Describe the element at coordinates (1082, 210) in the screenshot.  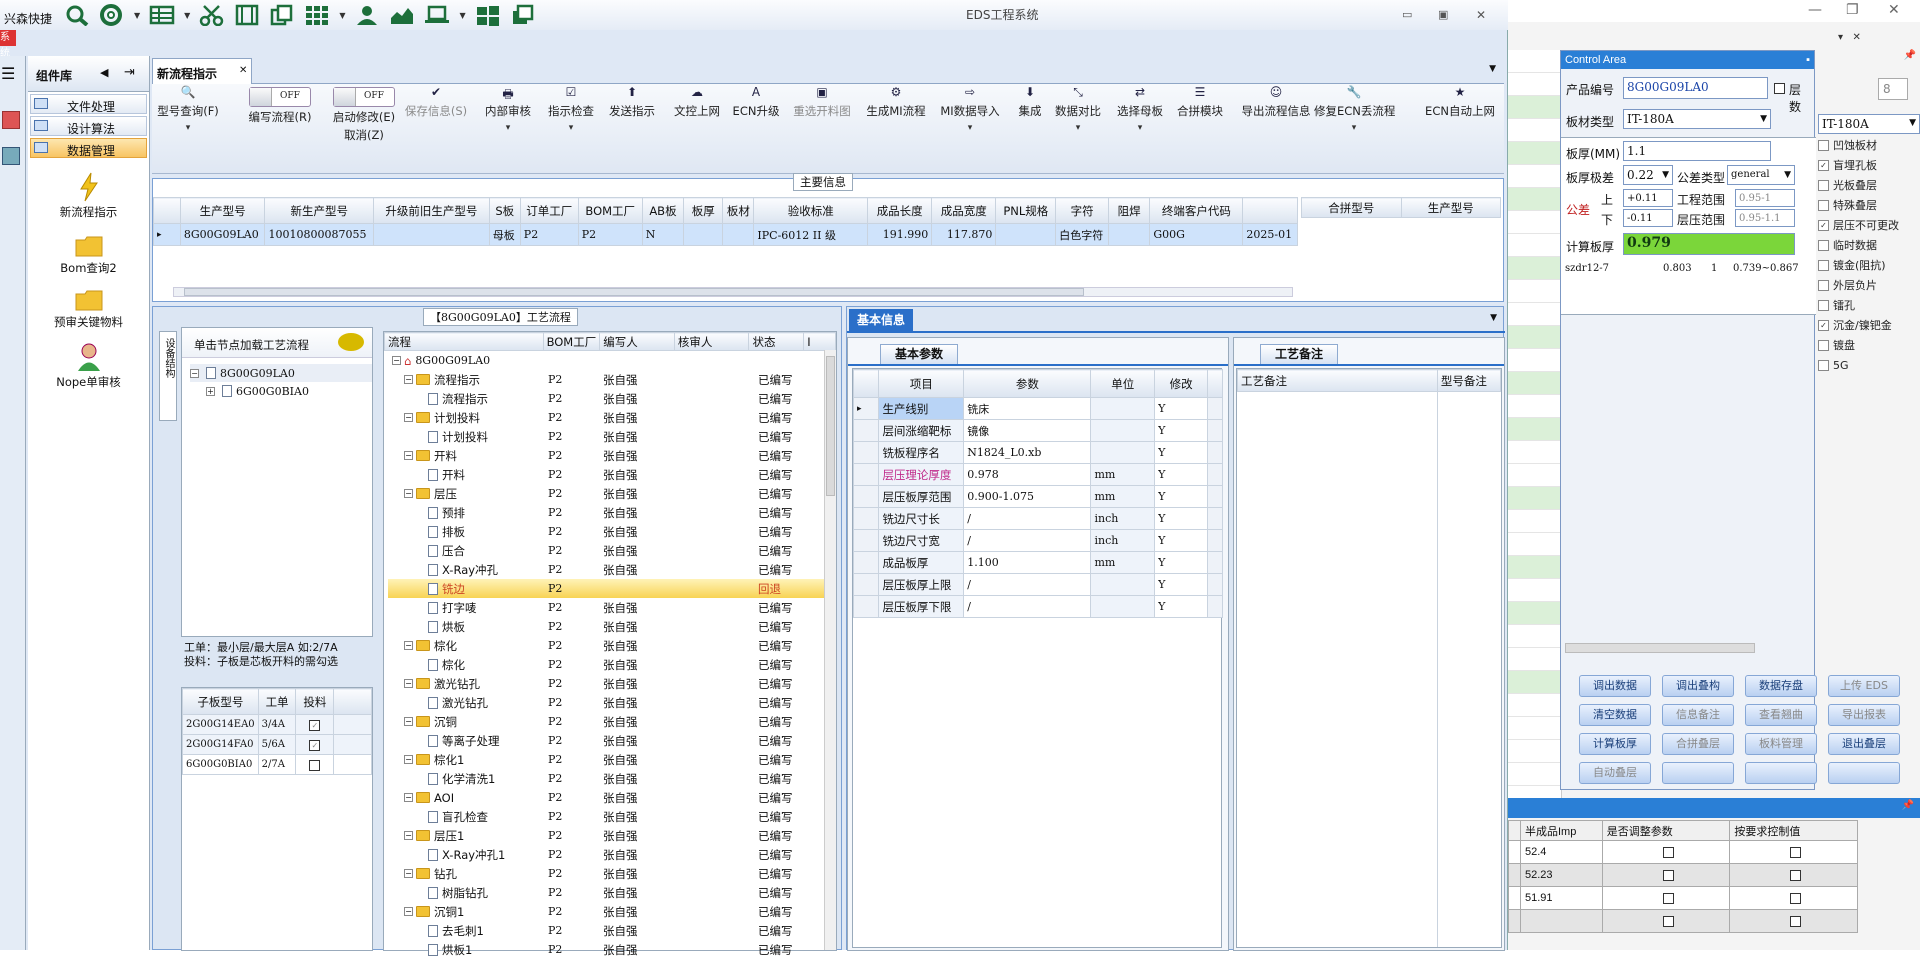
I see `column-header: 字符` at that location.